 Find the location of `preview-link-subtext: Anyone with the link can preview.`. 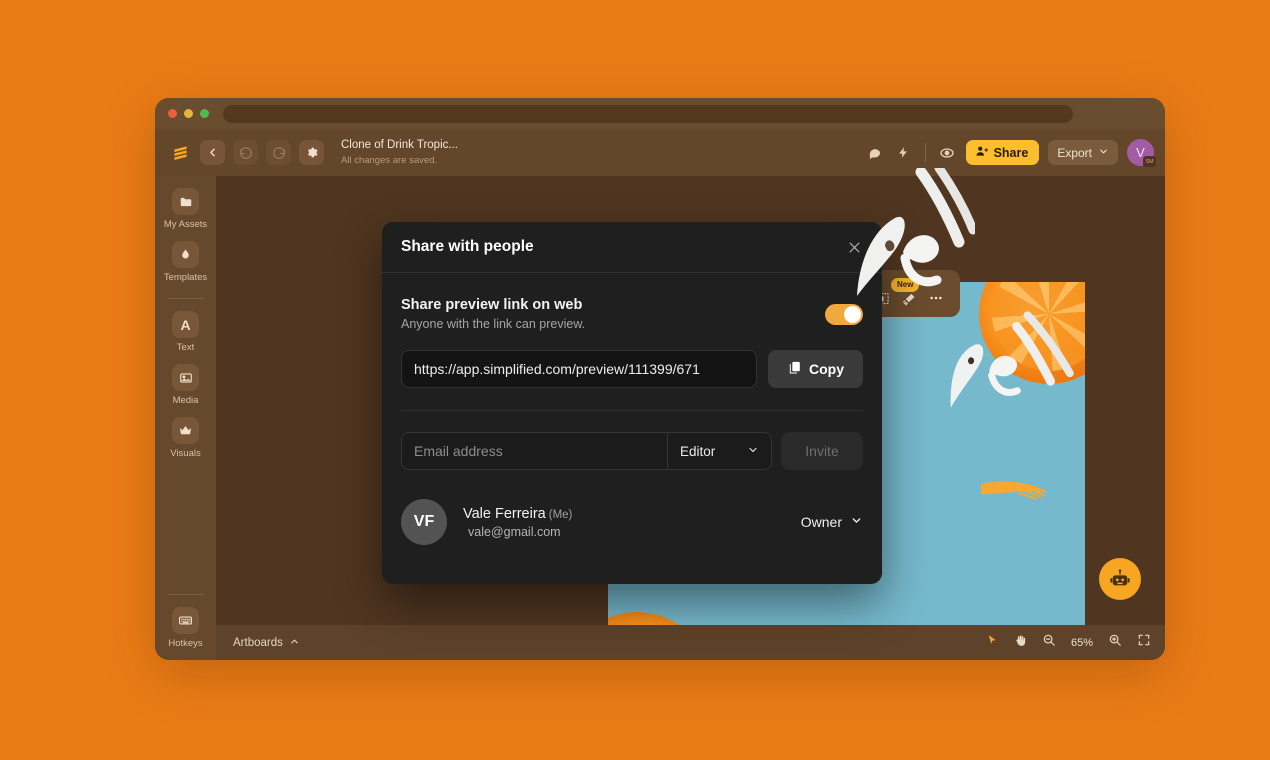

preview-link-subtext: Anyone with the link can preview. is located at coordinates (493, 324).